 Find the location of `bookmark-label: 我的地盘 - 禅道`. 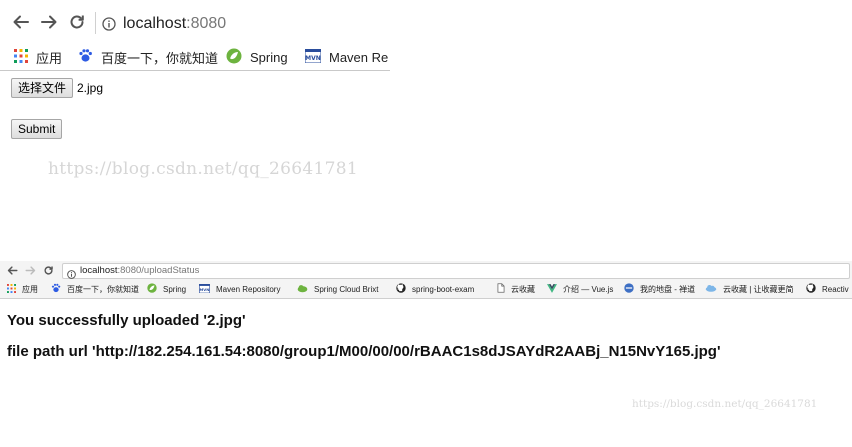

bookmark-label: 我的地盘 - 禅道 is located at coordinates (668, 289).